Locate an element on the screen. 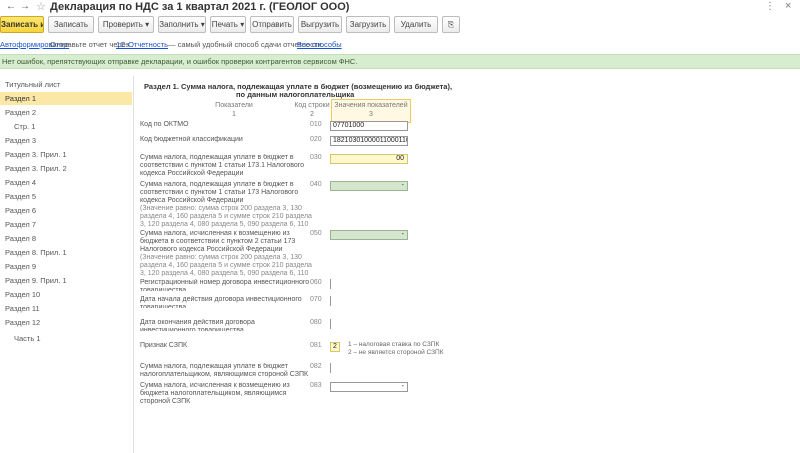 The width and height of the screenshot is (800, 453). row-value-field: 07701000 is located at coordinates (369, 126).